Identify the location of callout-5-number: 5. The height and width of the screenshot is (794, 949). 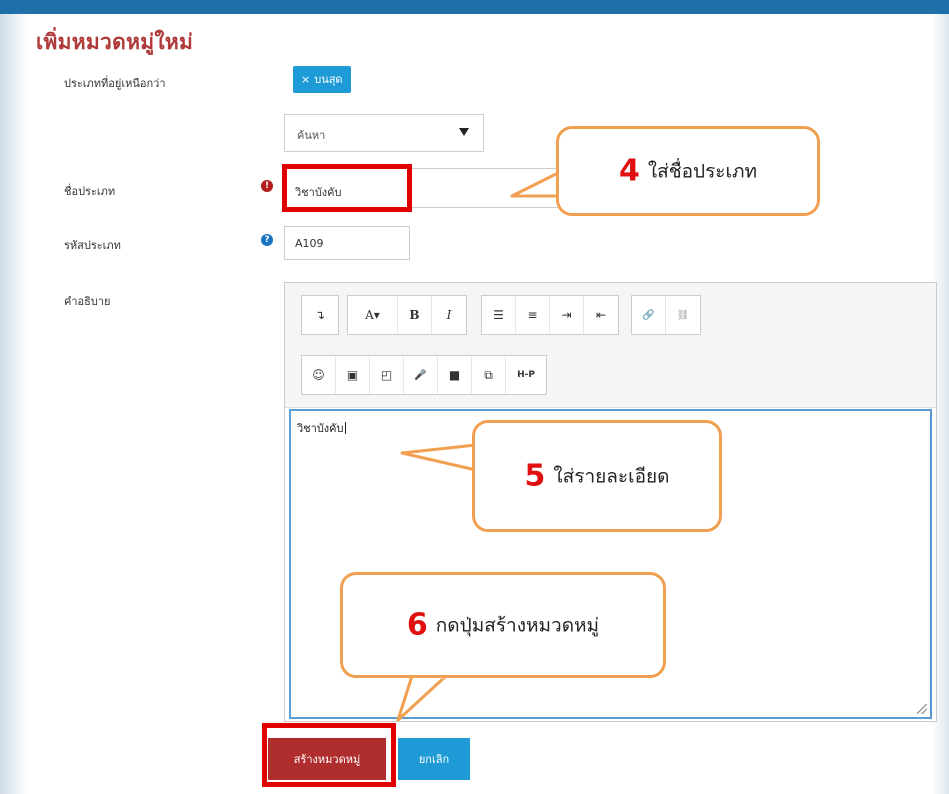
(535, 476).